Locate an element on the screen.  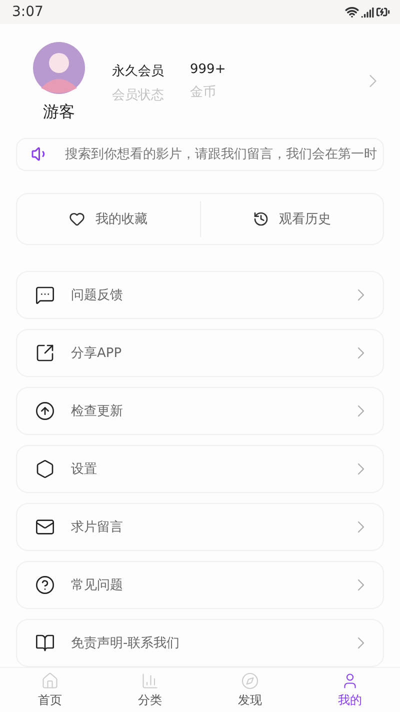
menu-item: 问题反馈 is located at coordinates (200, 295).